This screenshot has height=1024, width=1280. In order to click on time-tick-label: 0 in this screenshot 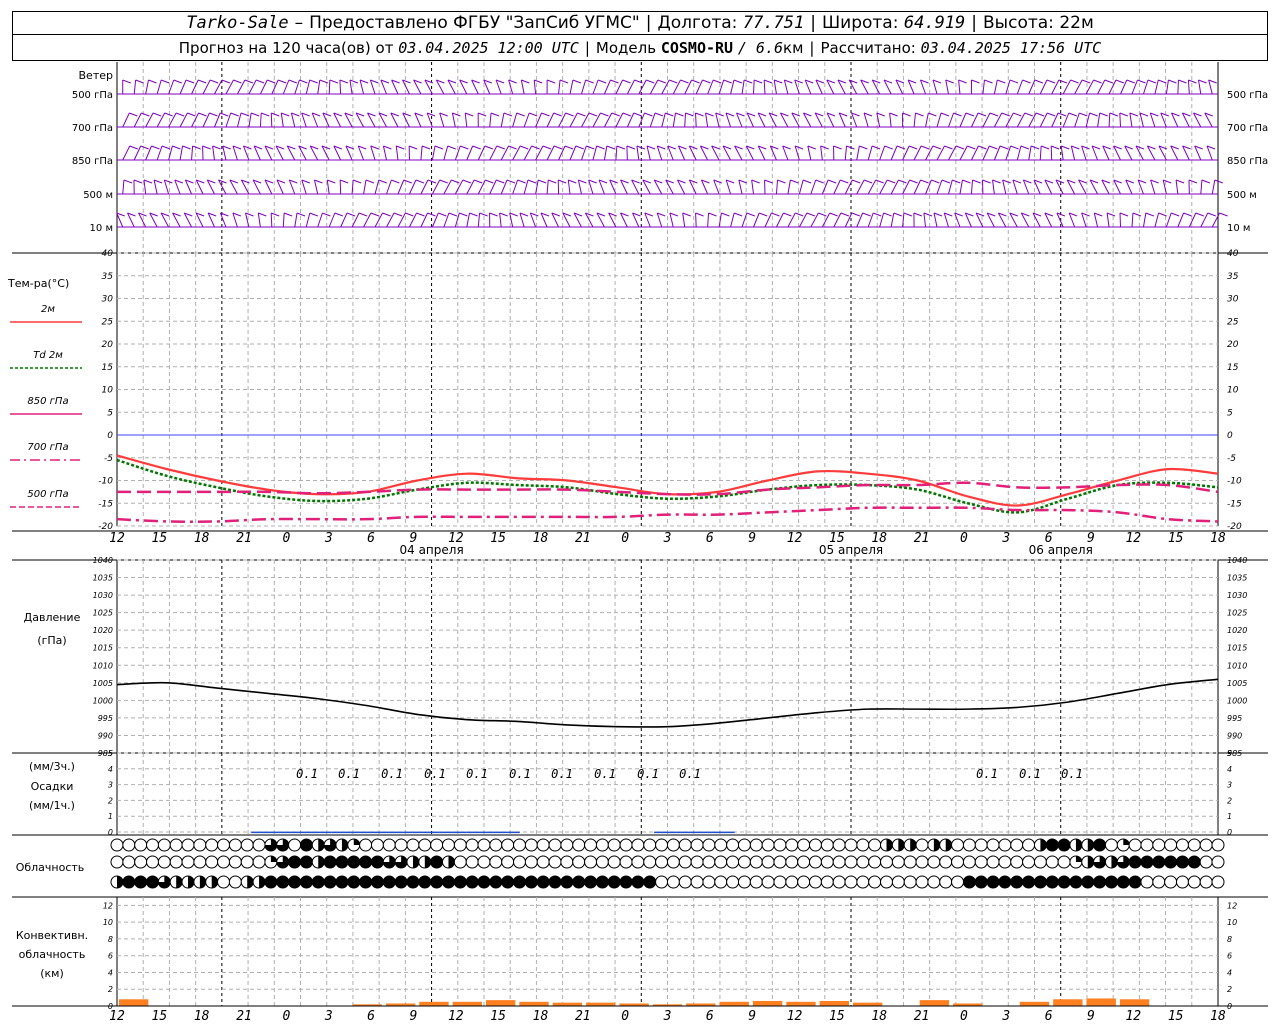, I will do `click(286, 538)`.